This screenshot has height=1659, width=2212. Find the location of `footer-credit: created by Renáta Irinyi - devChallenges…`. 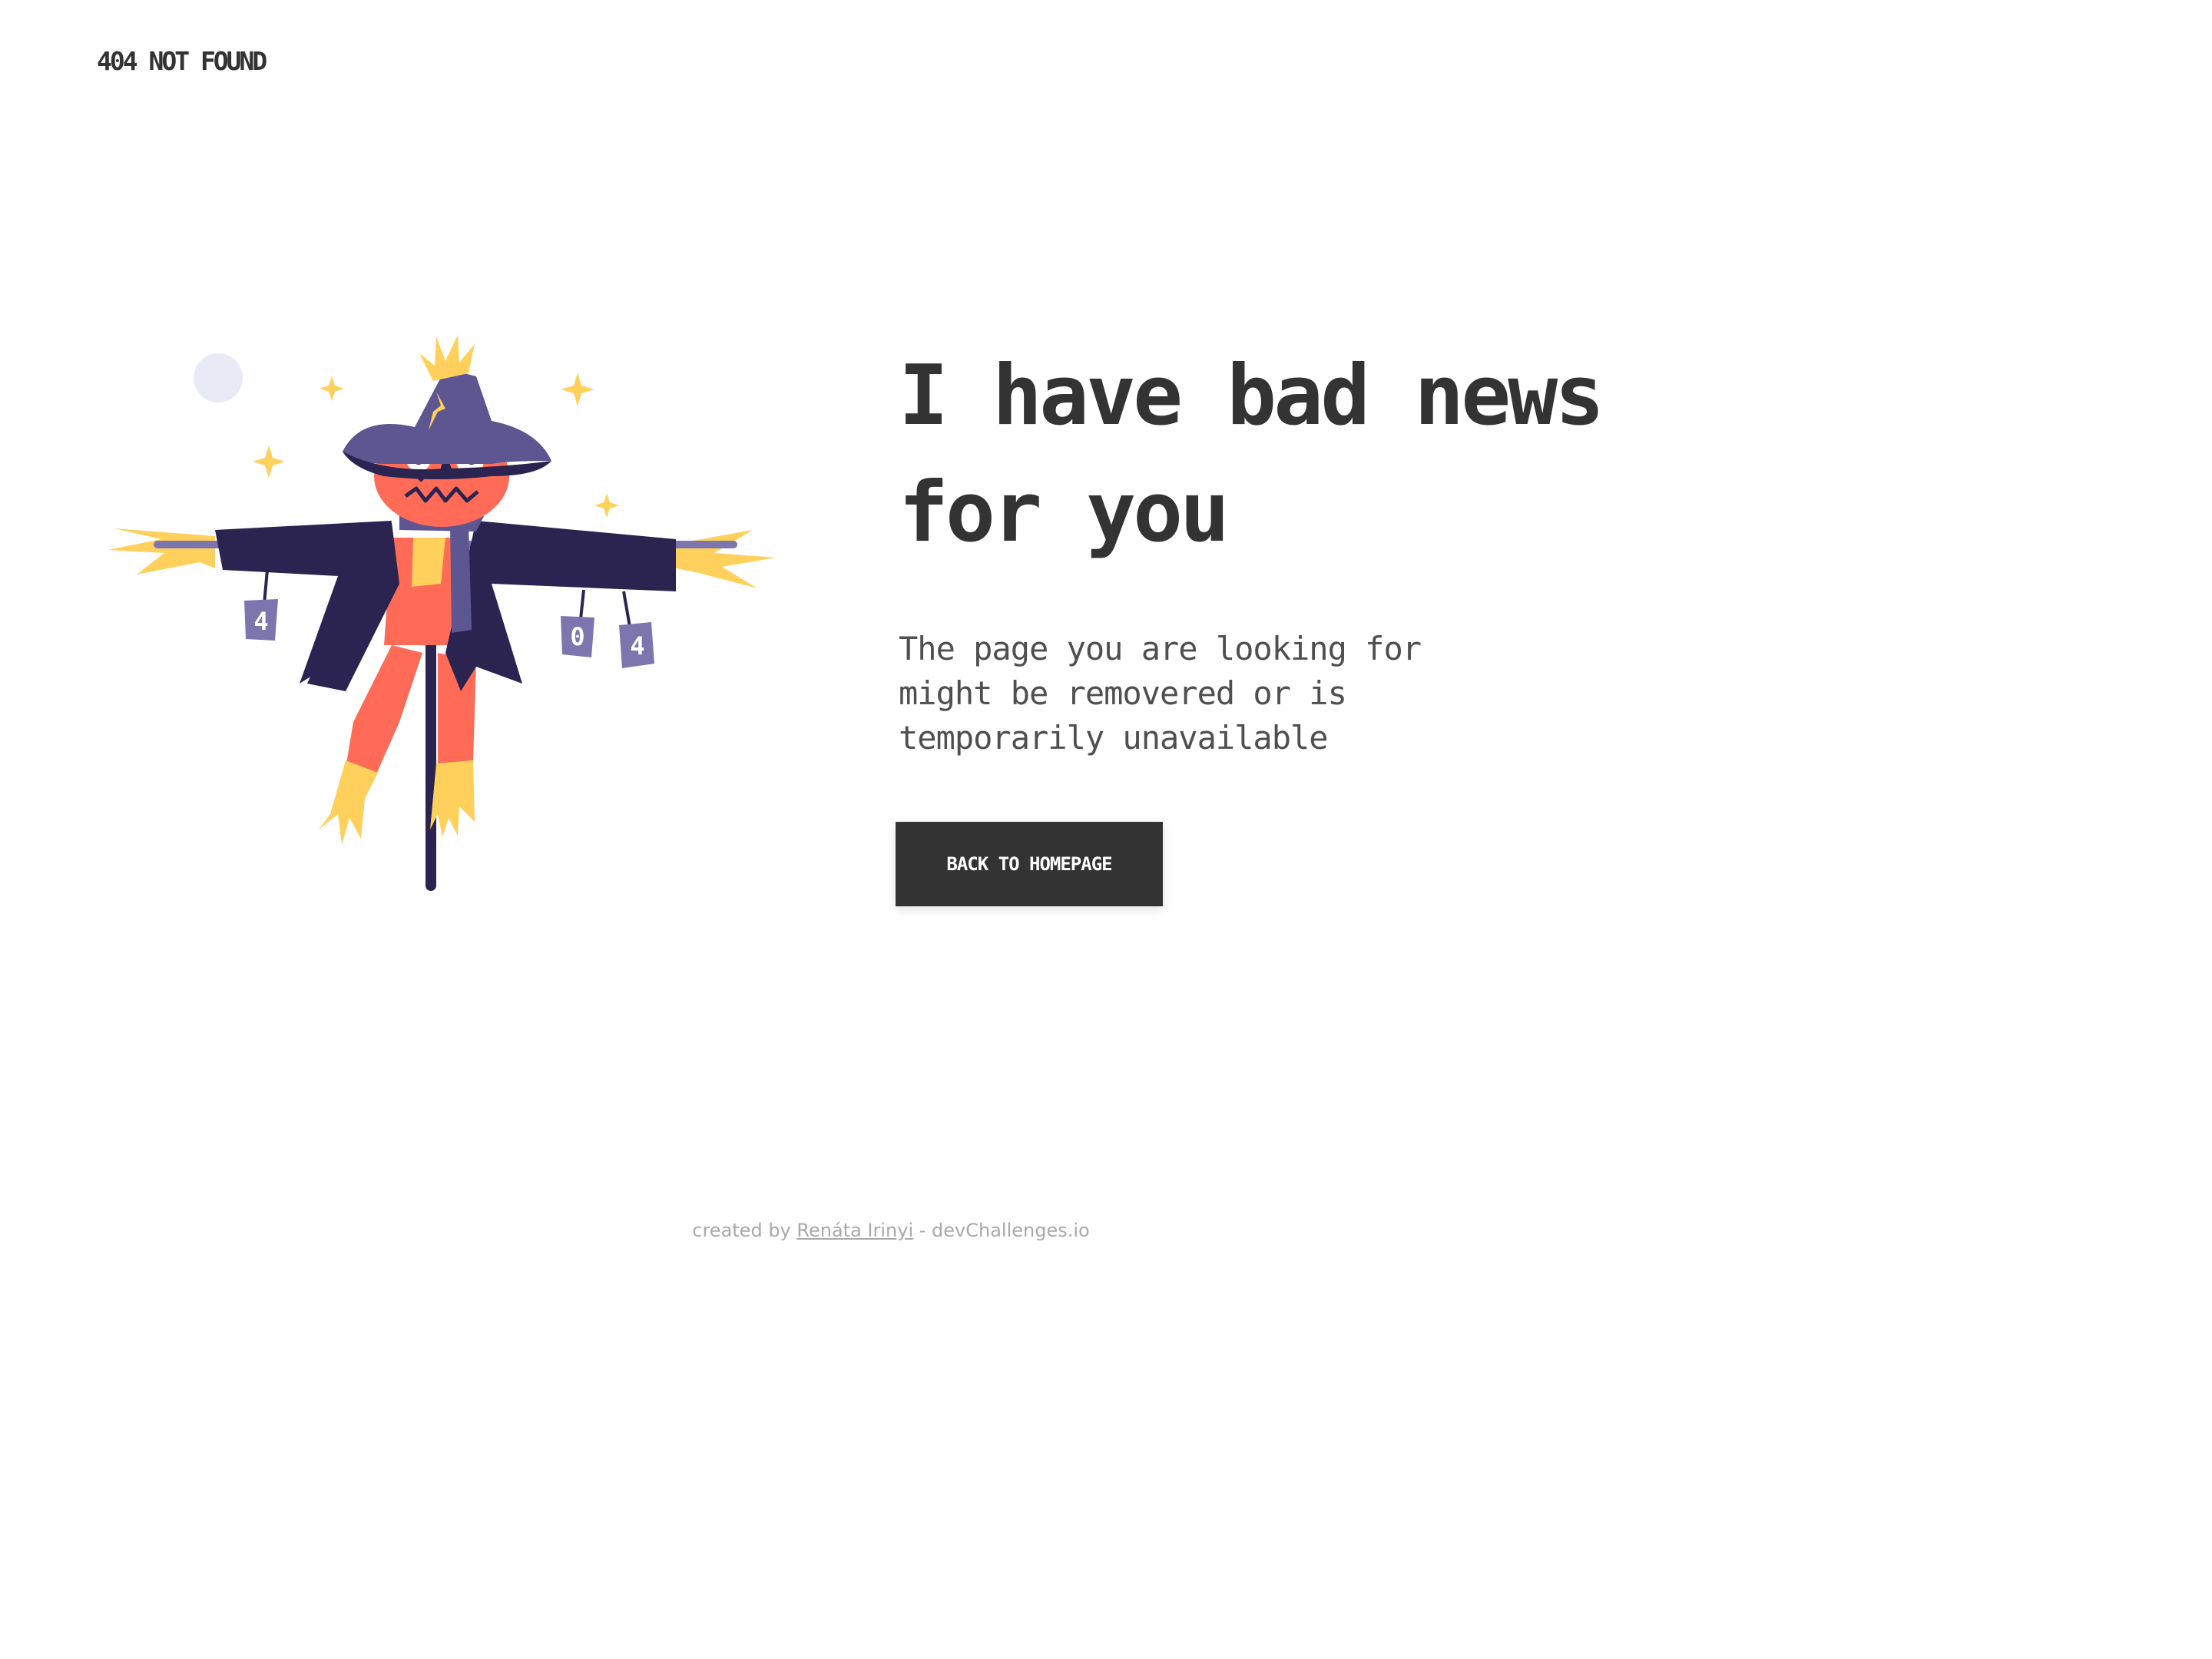

footer-credit: created by Renáta Irinyi - devChallenges… is located at coordinates (891, 1230).